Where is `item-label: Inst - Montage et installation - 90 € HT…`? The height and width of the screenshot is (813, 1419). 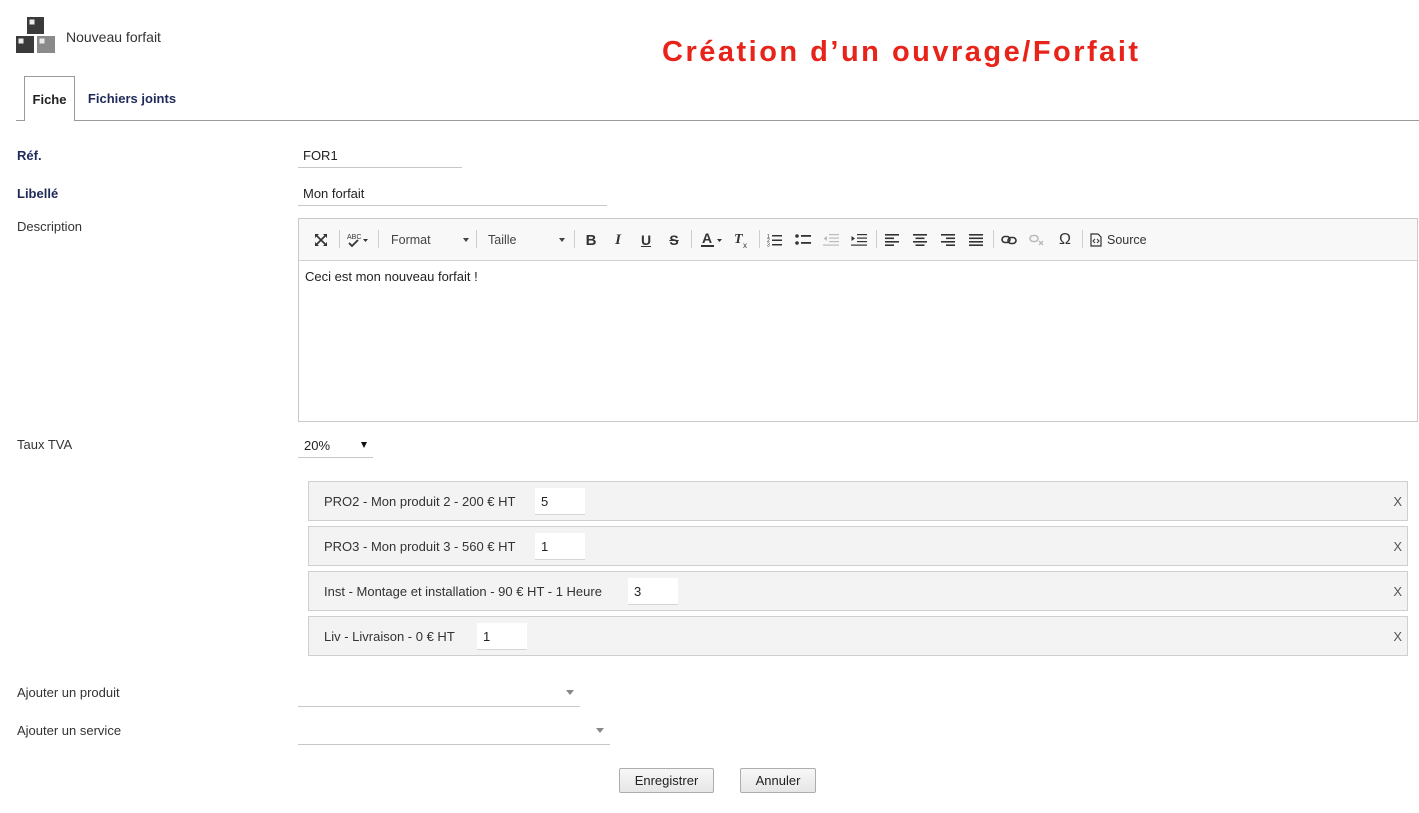
item-label: Inst - Montage et installation - 90 € HT… is located at coordinates (463, 591).